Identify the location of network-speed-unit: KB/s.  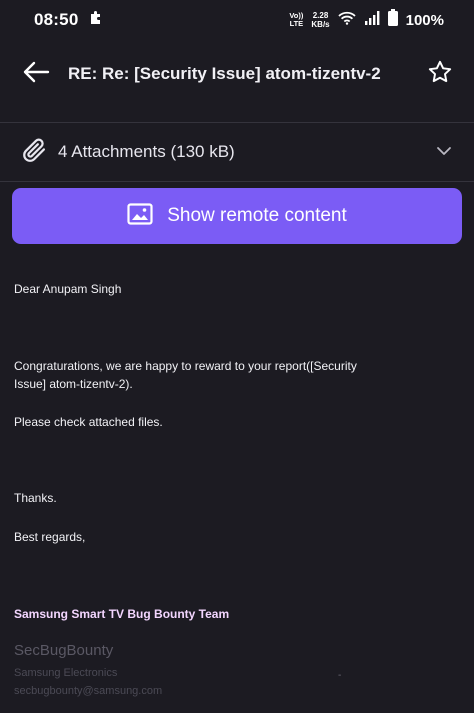
(320, 24).